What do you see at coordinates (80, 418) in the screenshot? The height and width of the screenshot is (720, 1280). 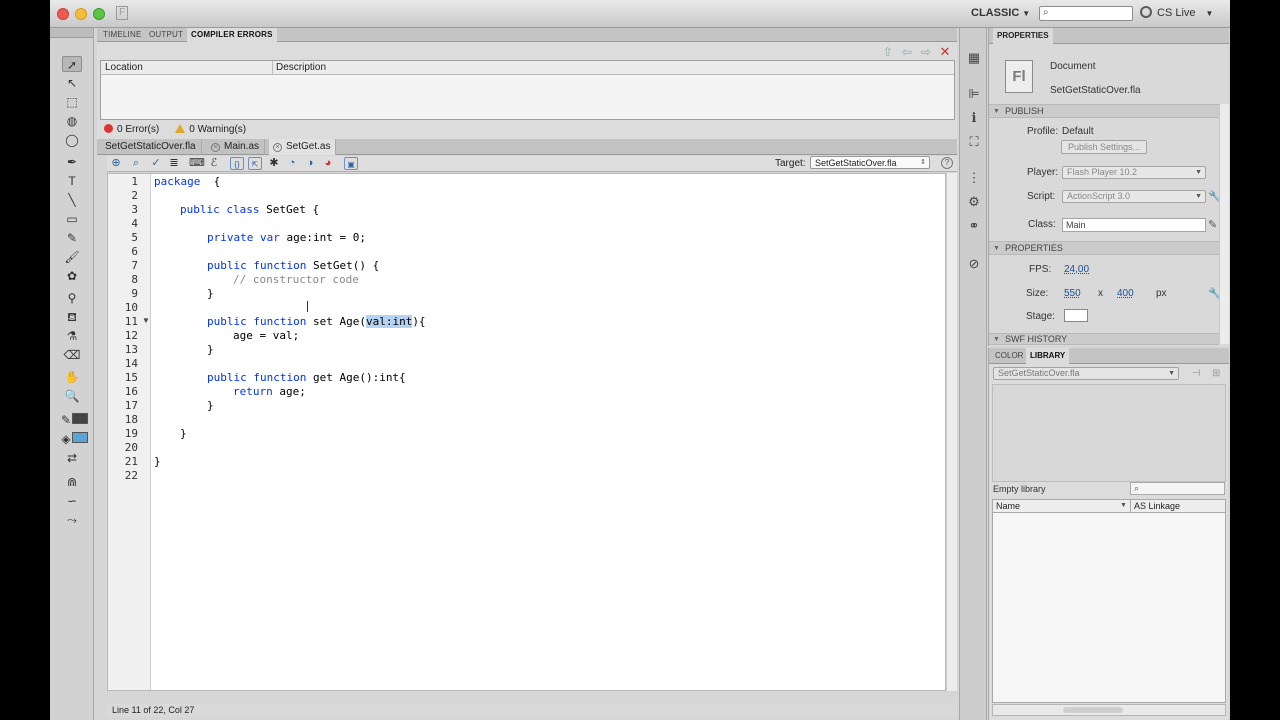 I see `stroke-color-swatch` at bounding box center [80, 418].